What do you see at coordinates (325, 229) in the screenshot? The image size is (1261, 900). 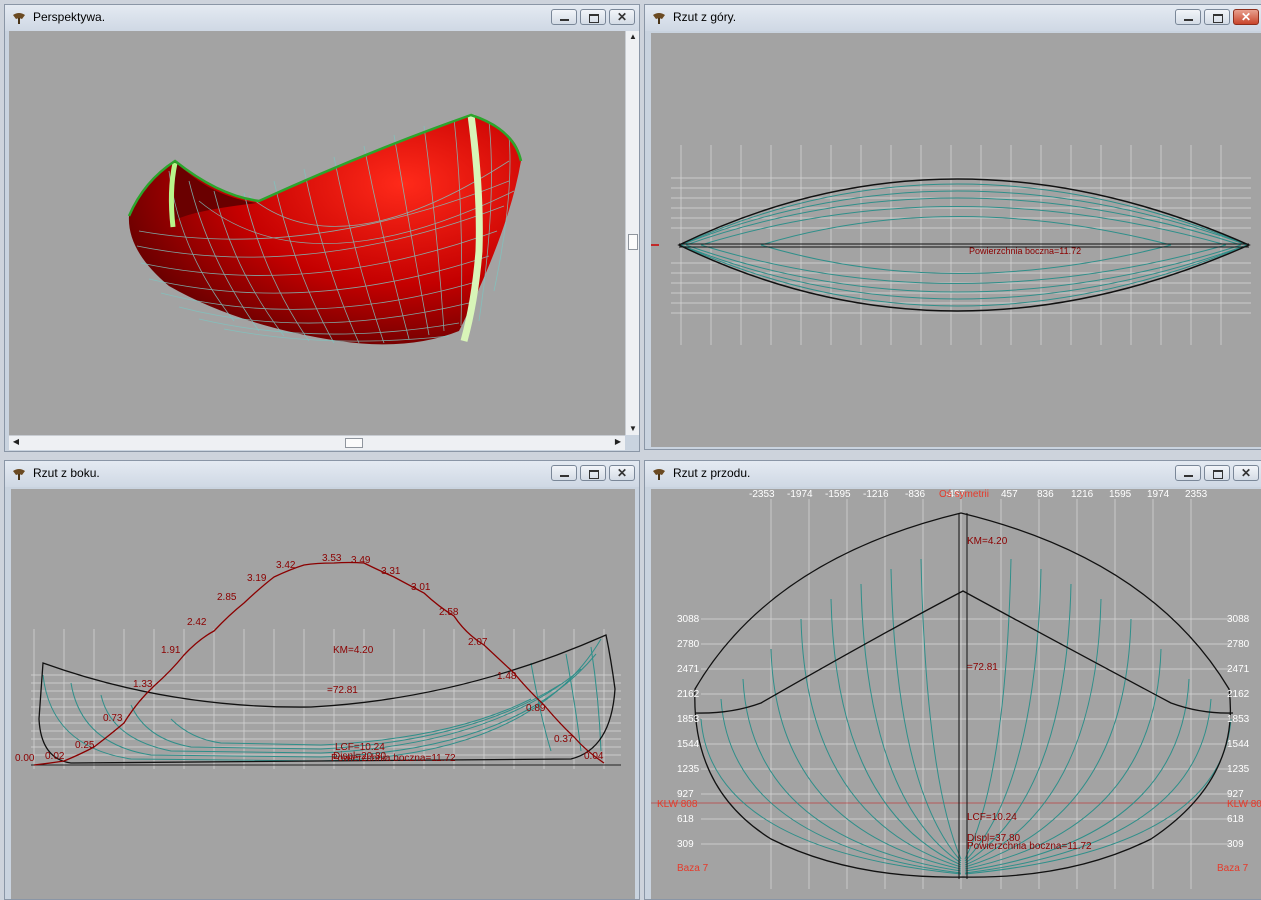 I see `hull-3d-view` at bounding box center [325, 229].